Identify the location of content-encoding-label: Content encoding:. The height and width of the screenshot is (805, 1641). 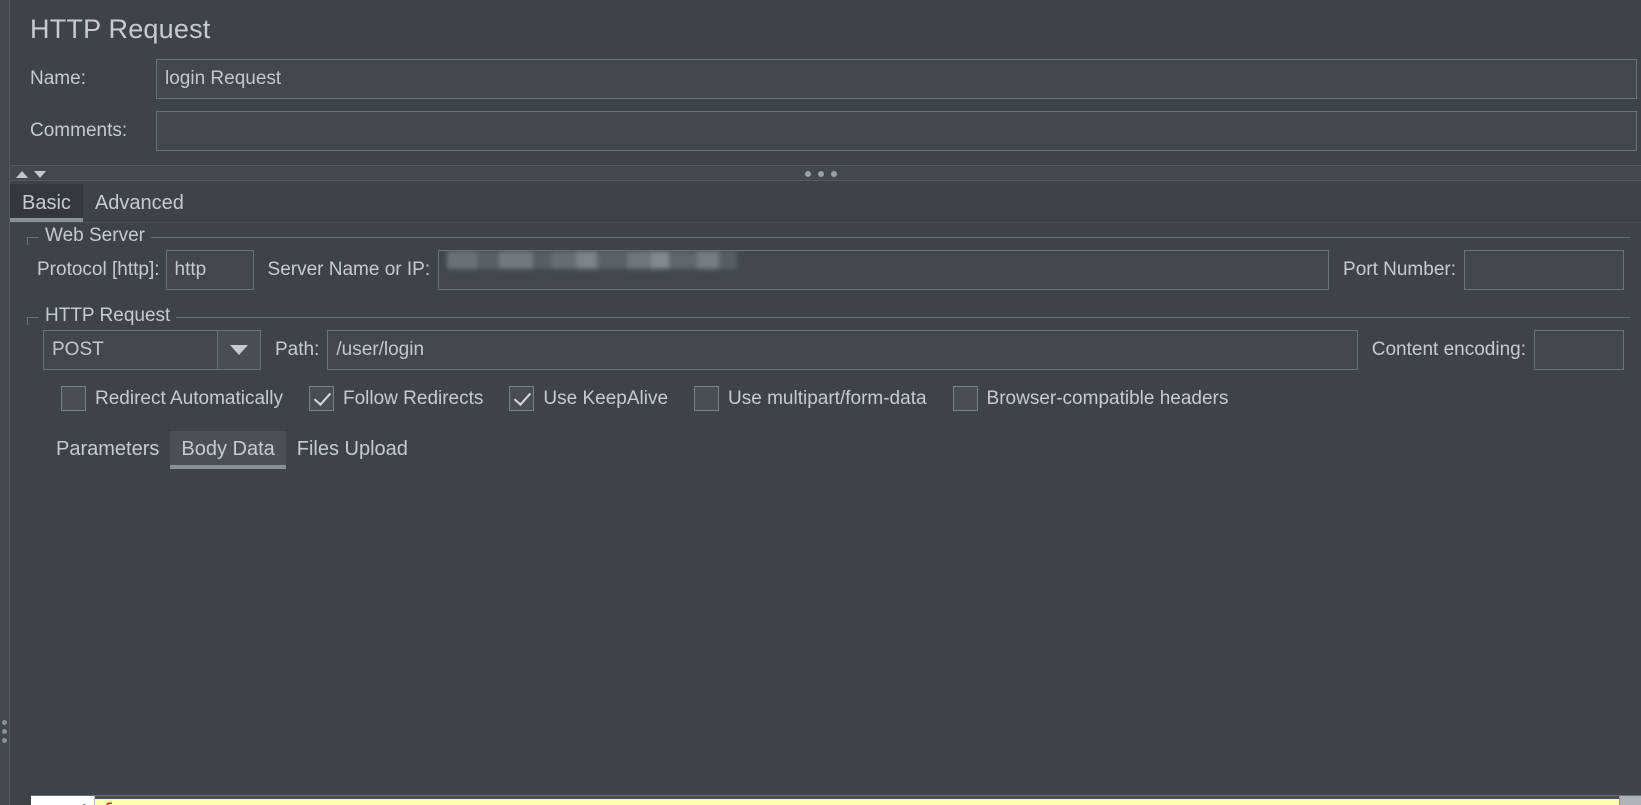
(1448, 349).